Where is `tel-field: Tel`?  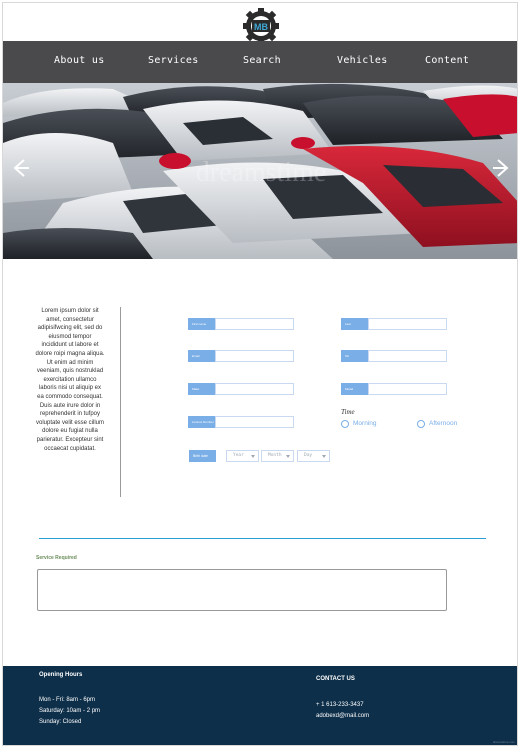
tel-field: Tel is located at coordinates (394, 356).